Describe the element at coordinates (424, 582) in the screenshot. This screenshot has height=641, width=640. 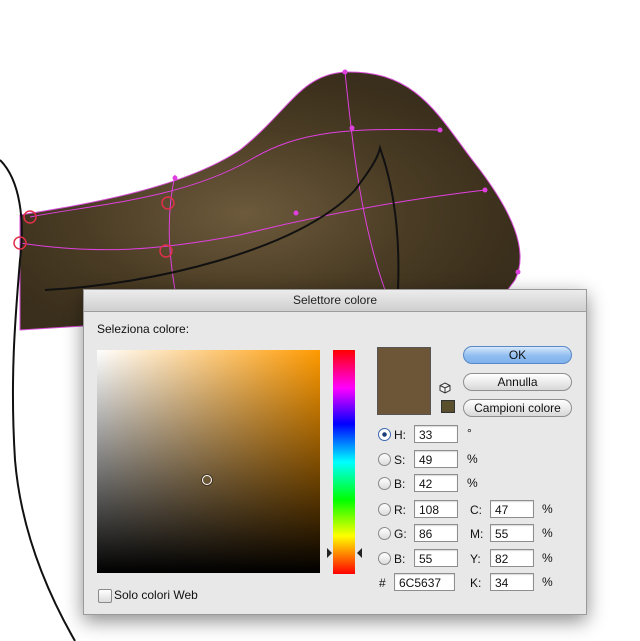
I see `hex-field: 6C5637` at that location.